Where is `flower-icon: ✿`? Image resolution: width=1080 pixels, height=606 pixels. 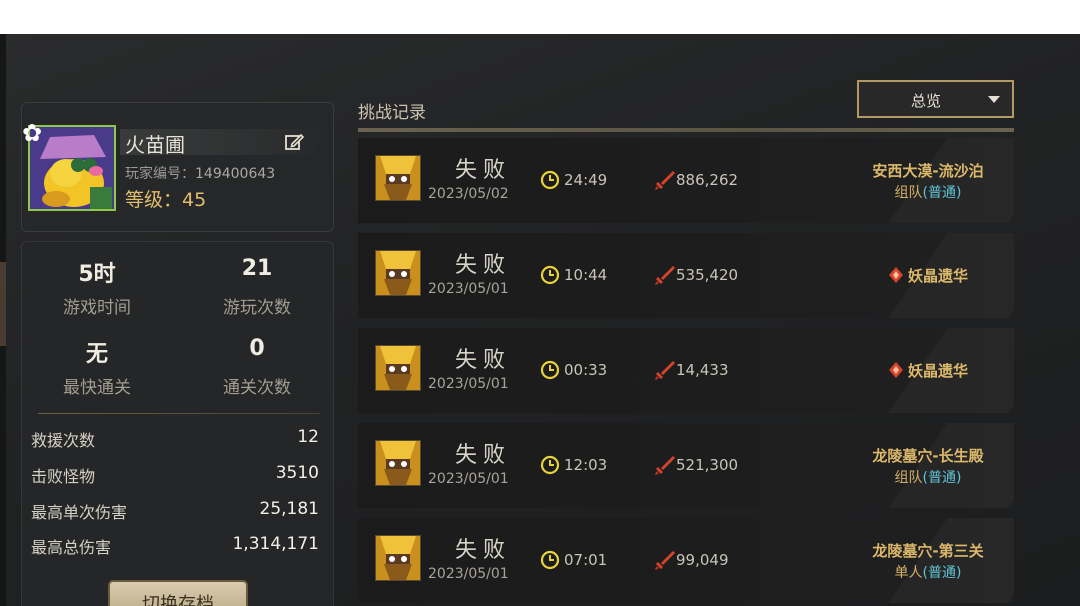 flower-icon: ✿ is located at coordinates (32, 133).